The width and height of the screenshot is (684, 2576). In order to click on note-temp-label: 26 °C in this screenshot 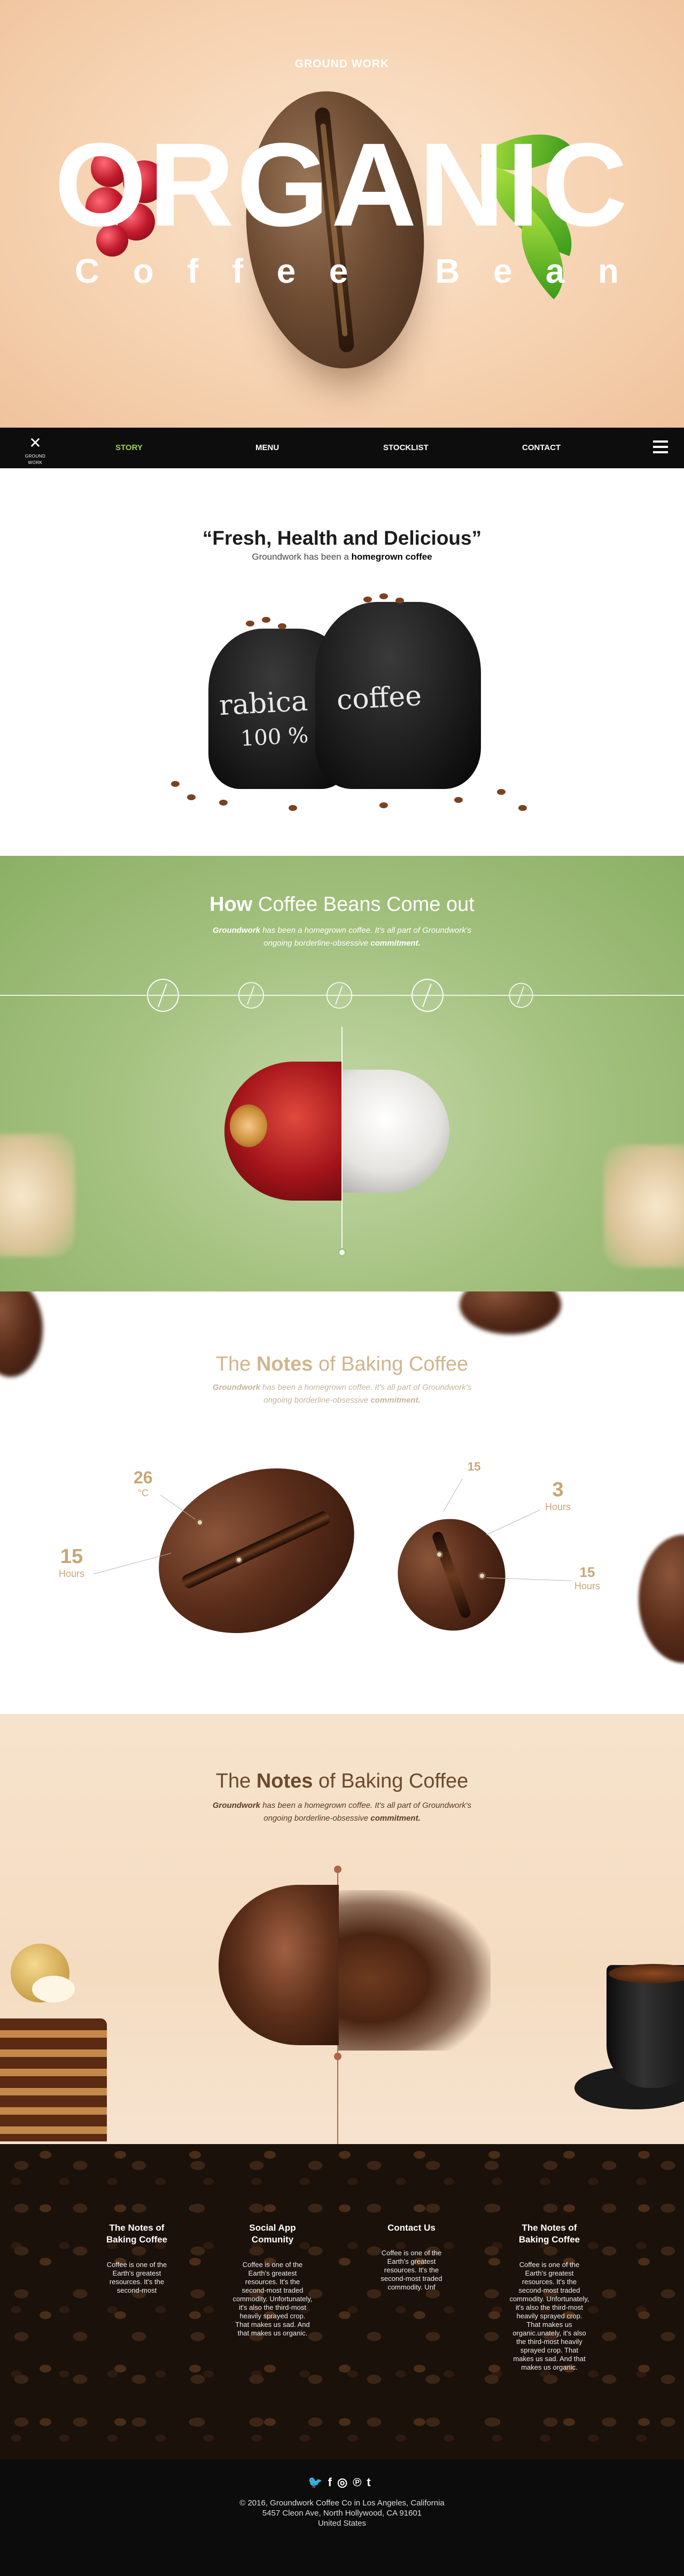, I will do `click(143, 1483)`.